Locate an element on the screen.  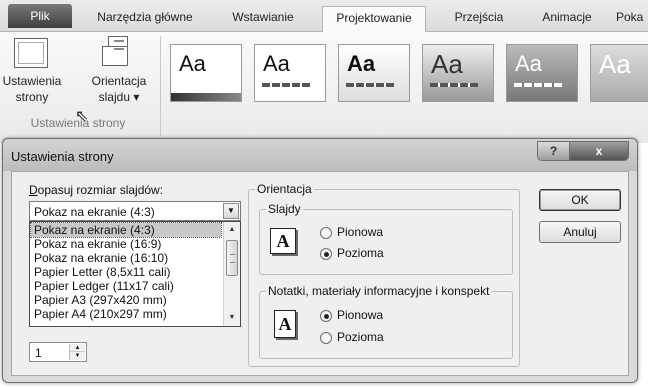
dialog-titlebar: Ustawienia strony ? x is located at coordinates (320, 155).